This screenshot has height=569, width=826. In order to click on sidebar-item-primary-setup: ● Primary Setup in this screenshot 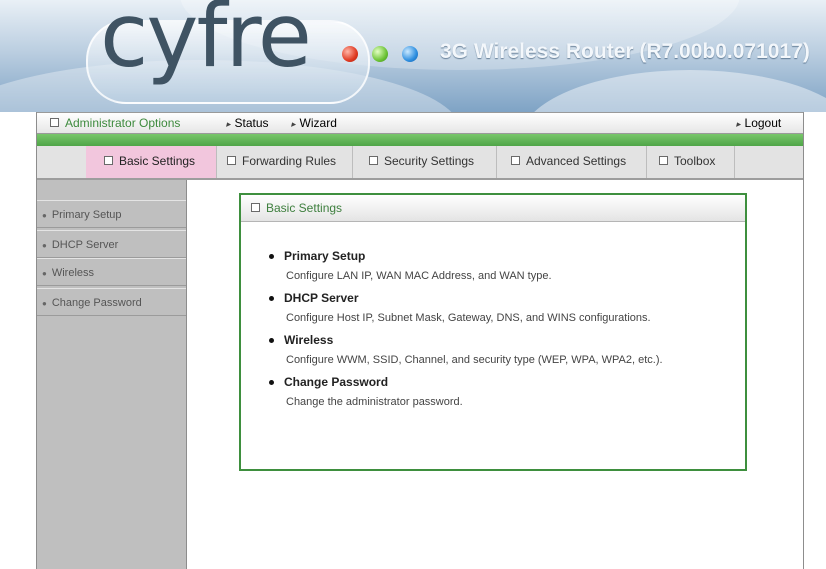, I will do `click(111, 214)`.